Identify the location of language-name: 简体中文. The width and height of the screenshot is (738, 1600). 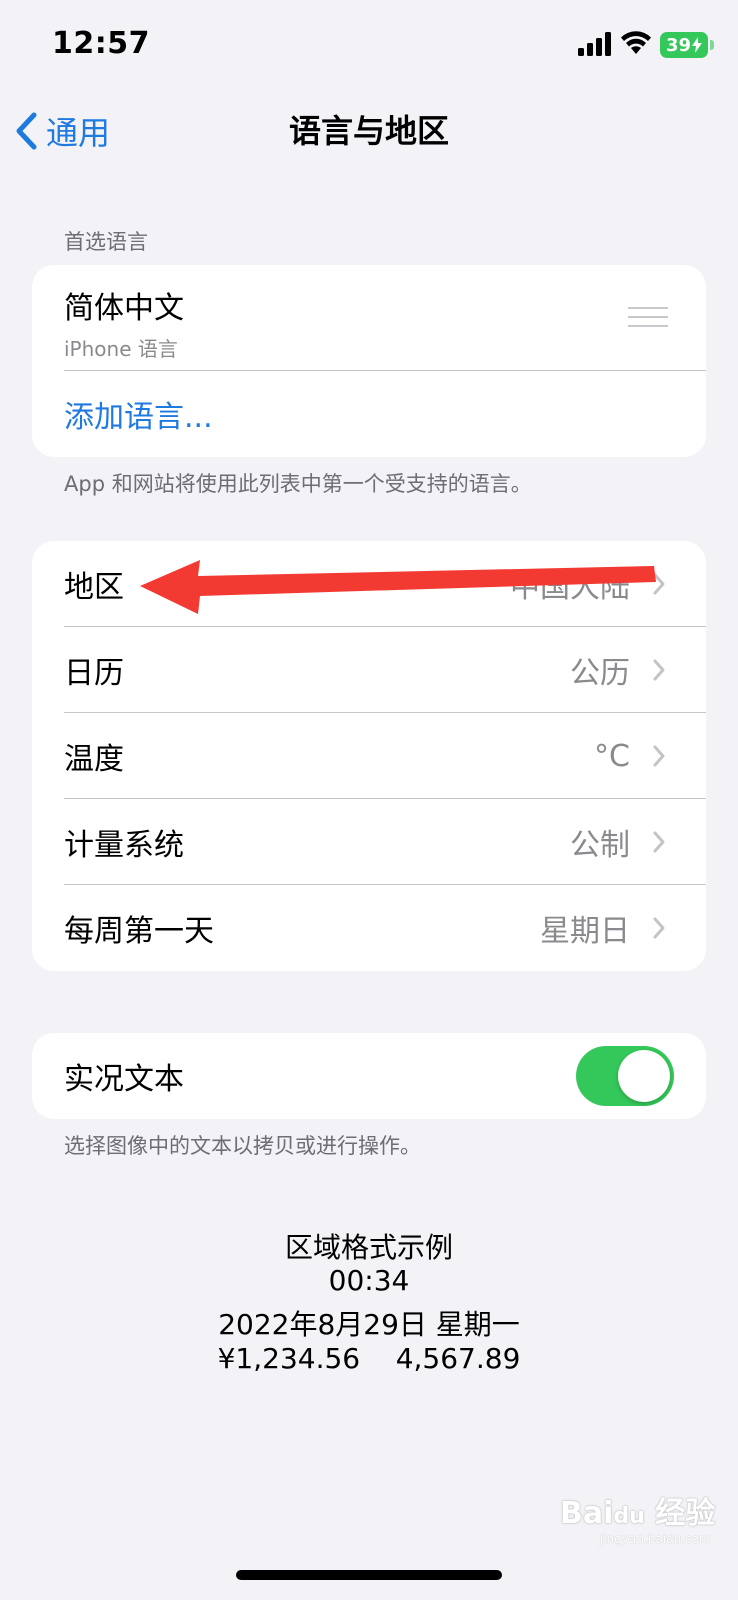
(124, 308).